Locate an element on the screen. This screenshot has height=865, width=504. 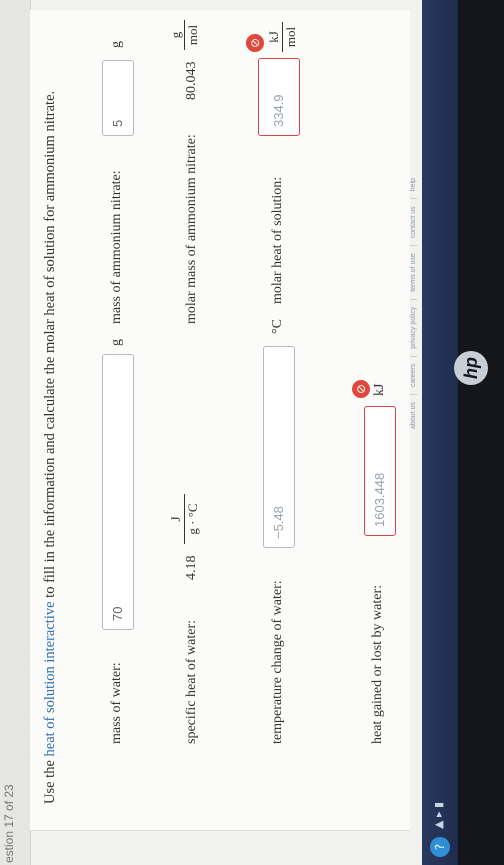
mass-ammonium-nitrate-input: 5 is located at coordinates (118, 98).